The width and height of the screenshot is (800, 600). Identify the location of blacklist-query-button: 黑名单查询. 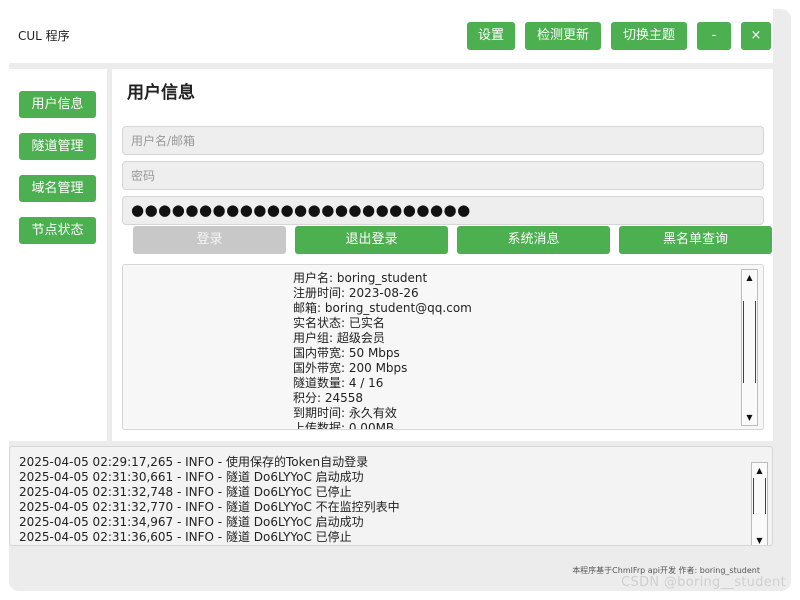
(695, 240).